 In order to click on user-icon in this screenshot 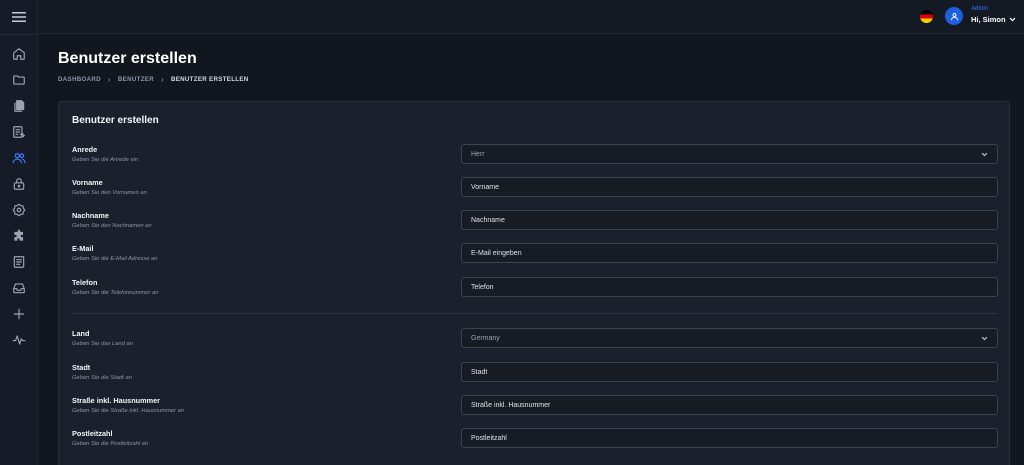, I will do `click(954, 16)`.